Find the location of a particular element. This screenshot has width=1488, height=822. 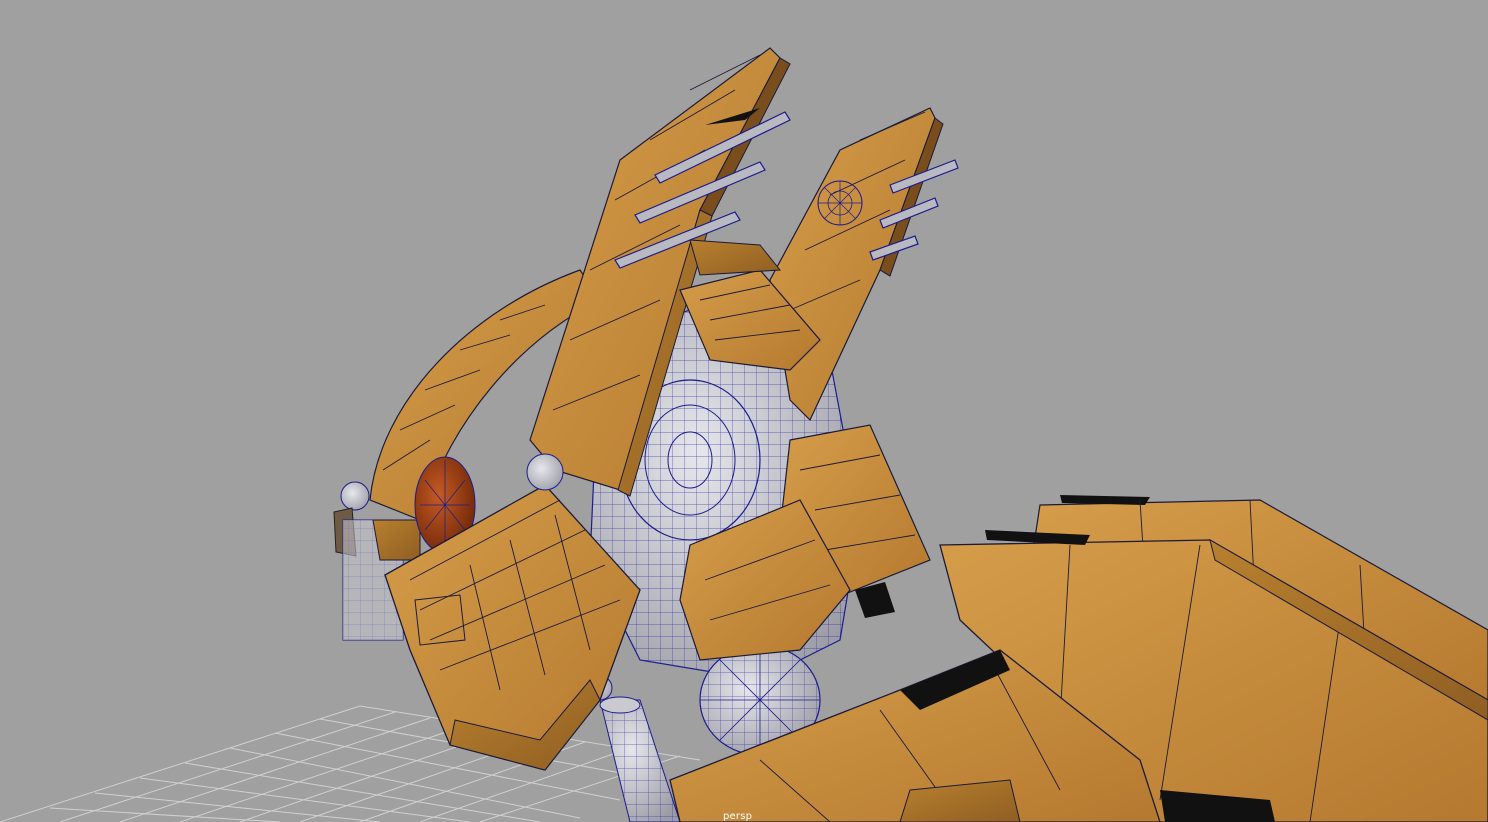

camera-name-label: persp is located at coordinates (738, 816).